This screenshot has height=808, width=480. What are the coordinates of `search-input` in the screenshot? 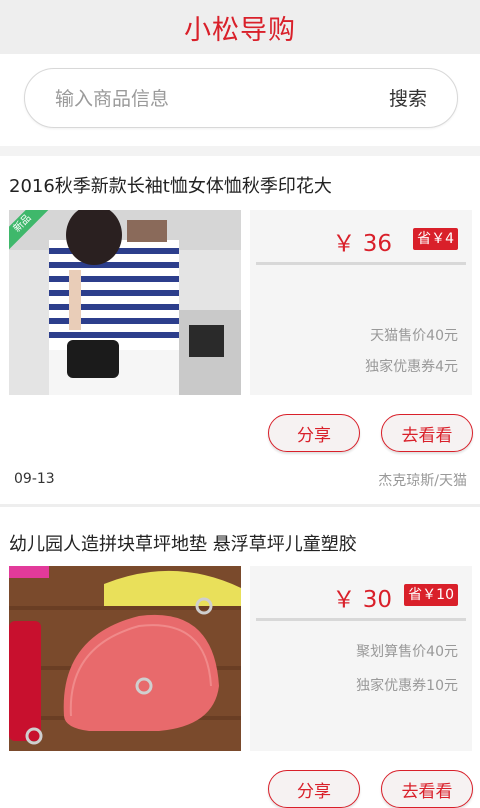 It's located at (205, 99).